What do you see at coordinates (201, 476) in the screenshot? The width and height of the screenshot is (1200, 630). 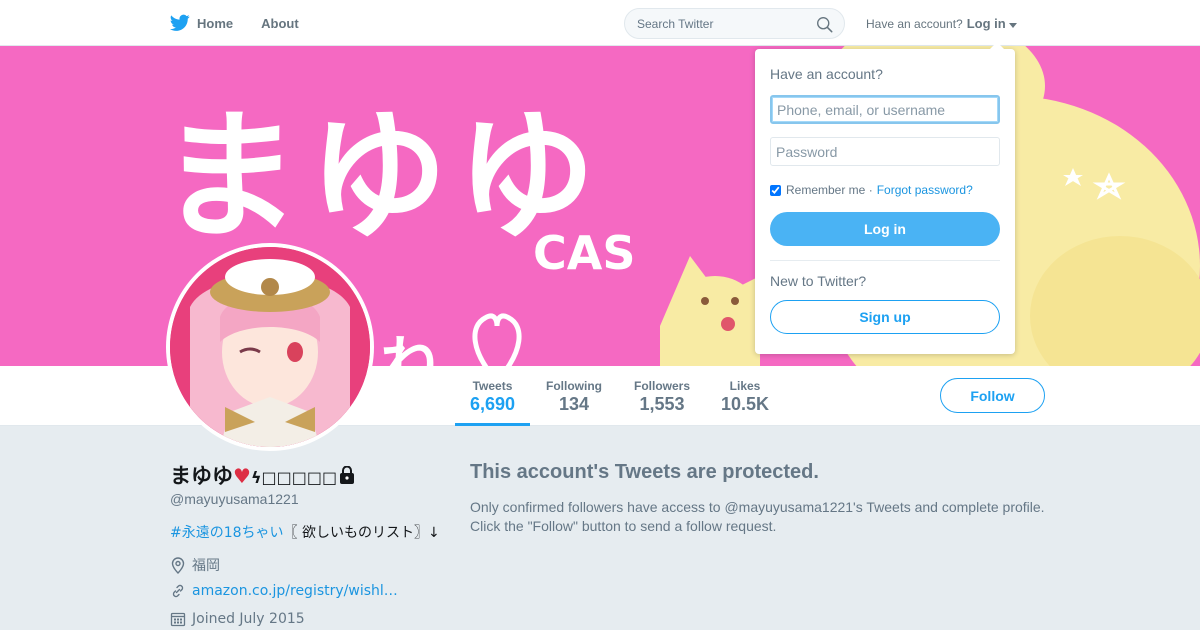 I see `profile-name-text: まゆゆ` at bounding box center [201, 476].